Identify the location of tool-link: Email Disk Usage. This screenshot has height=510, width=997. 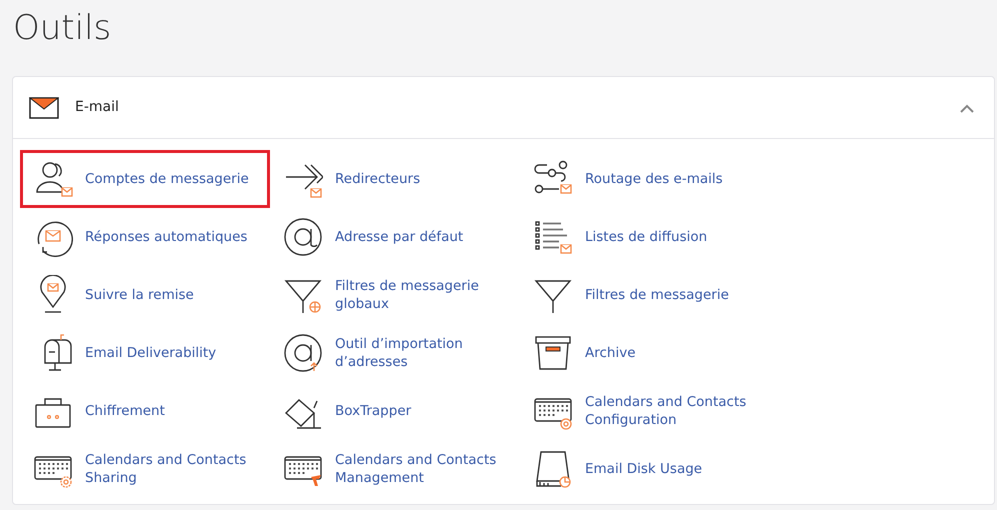
(645, 469).